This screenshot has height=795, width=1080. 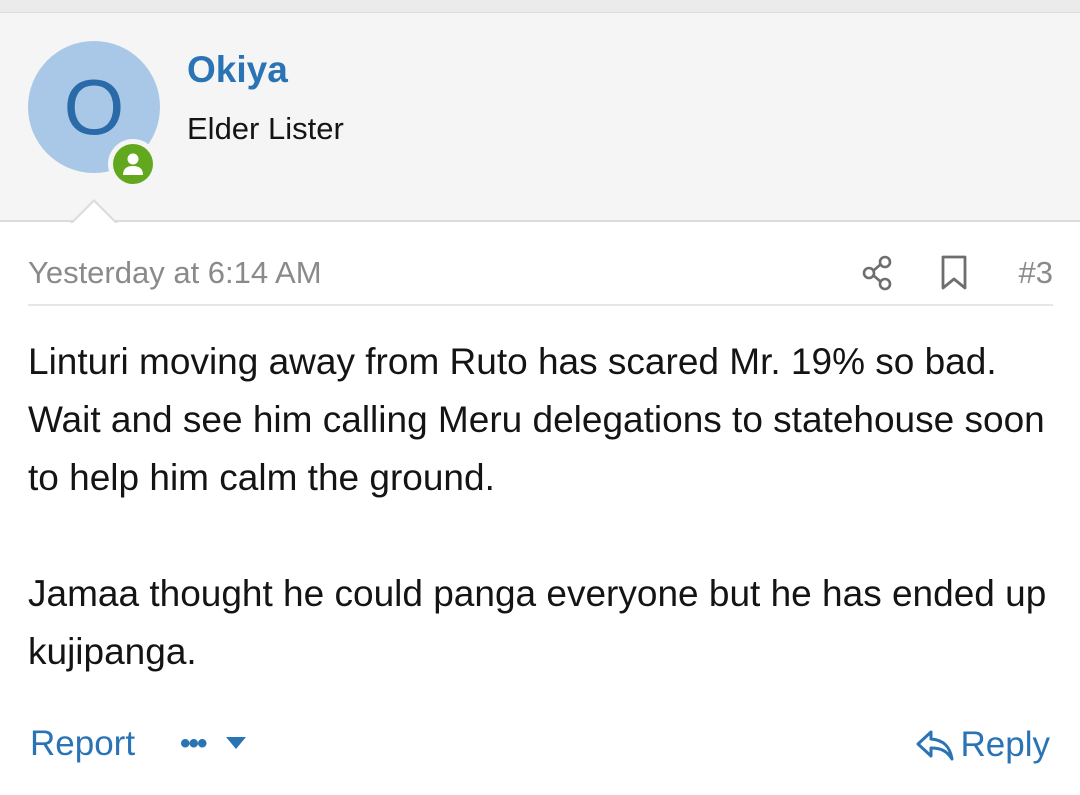 What do you see at coordinates (94, 213) in the screenshot?
I see `bubble-notch-inner` at bounding box center [94, 213].